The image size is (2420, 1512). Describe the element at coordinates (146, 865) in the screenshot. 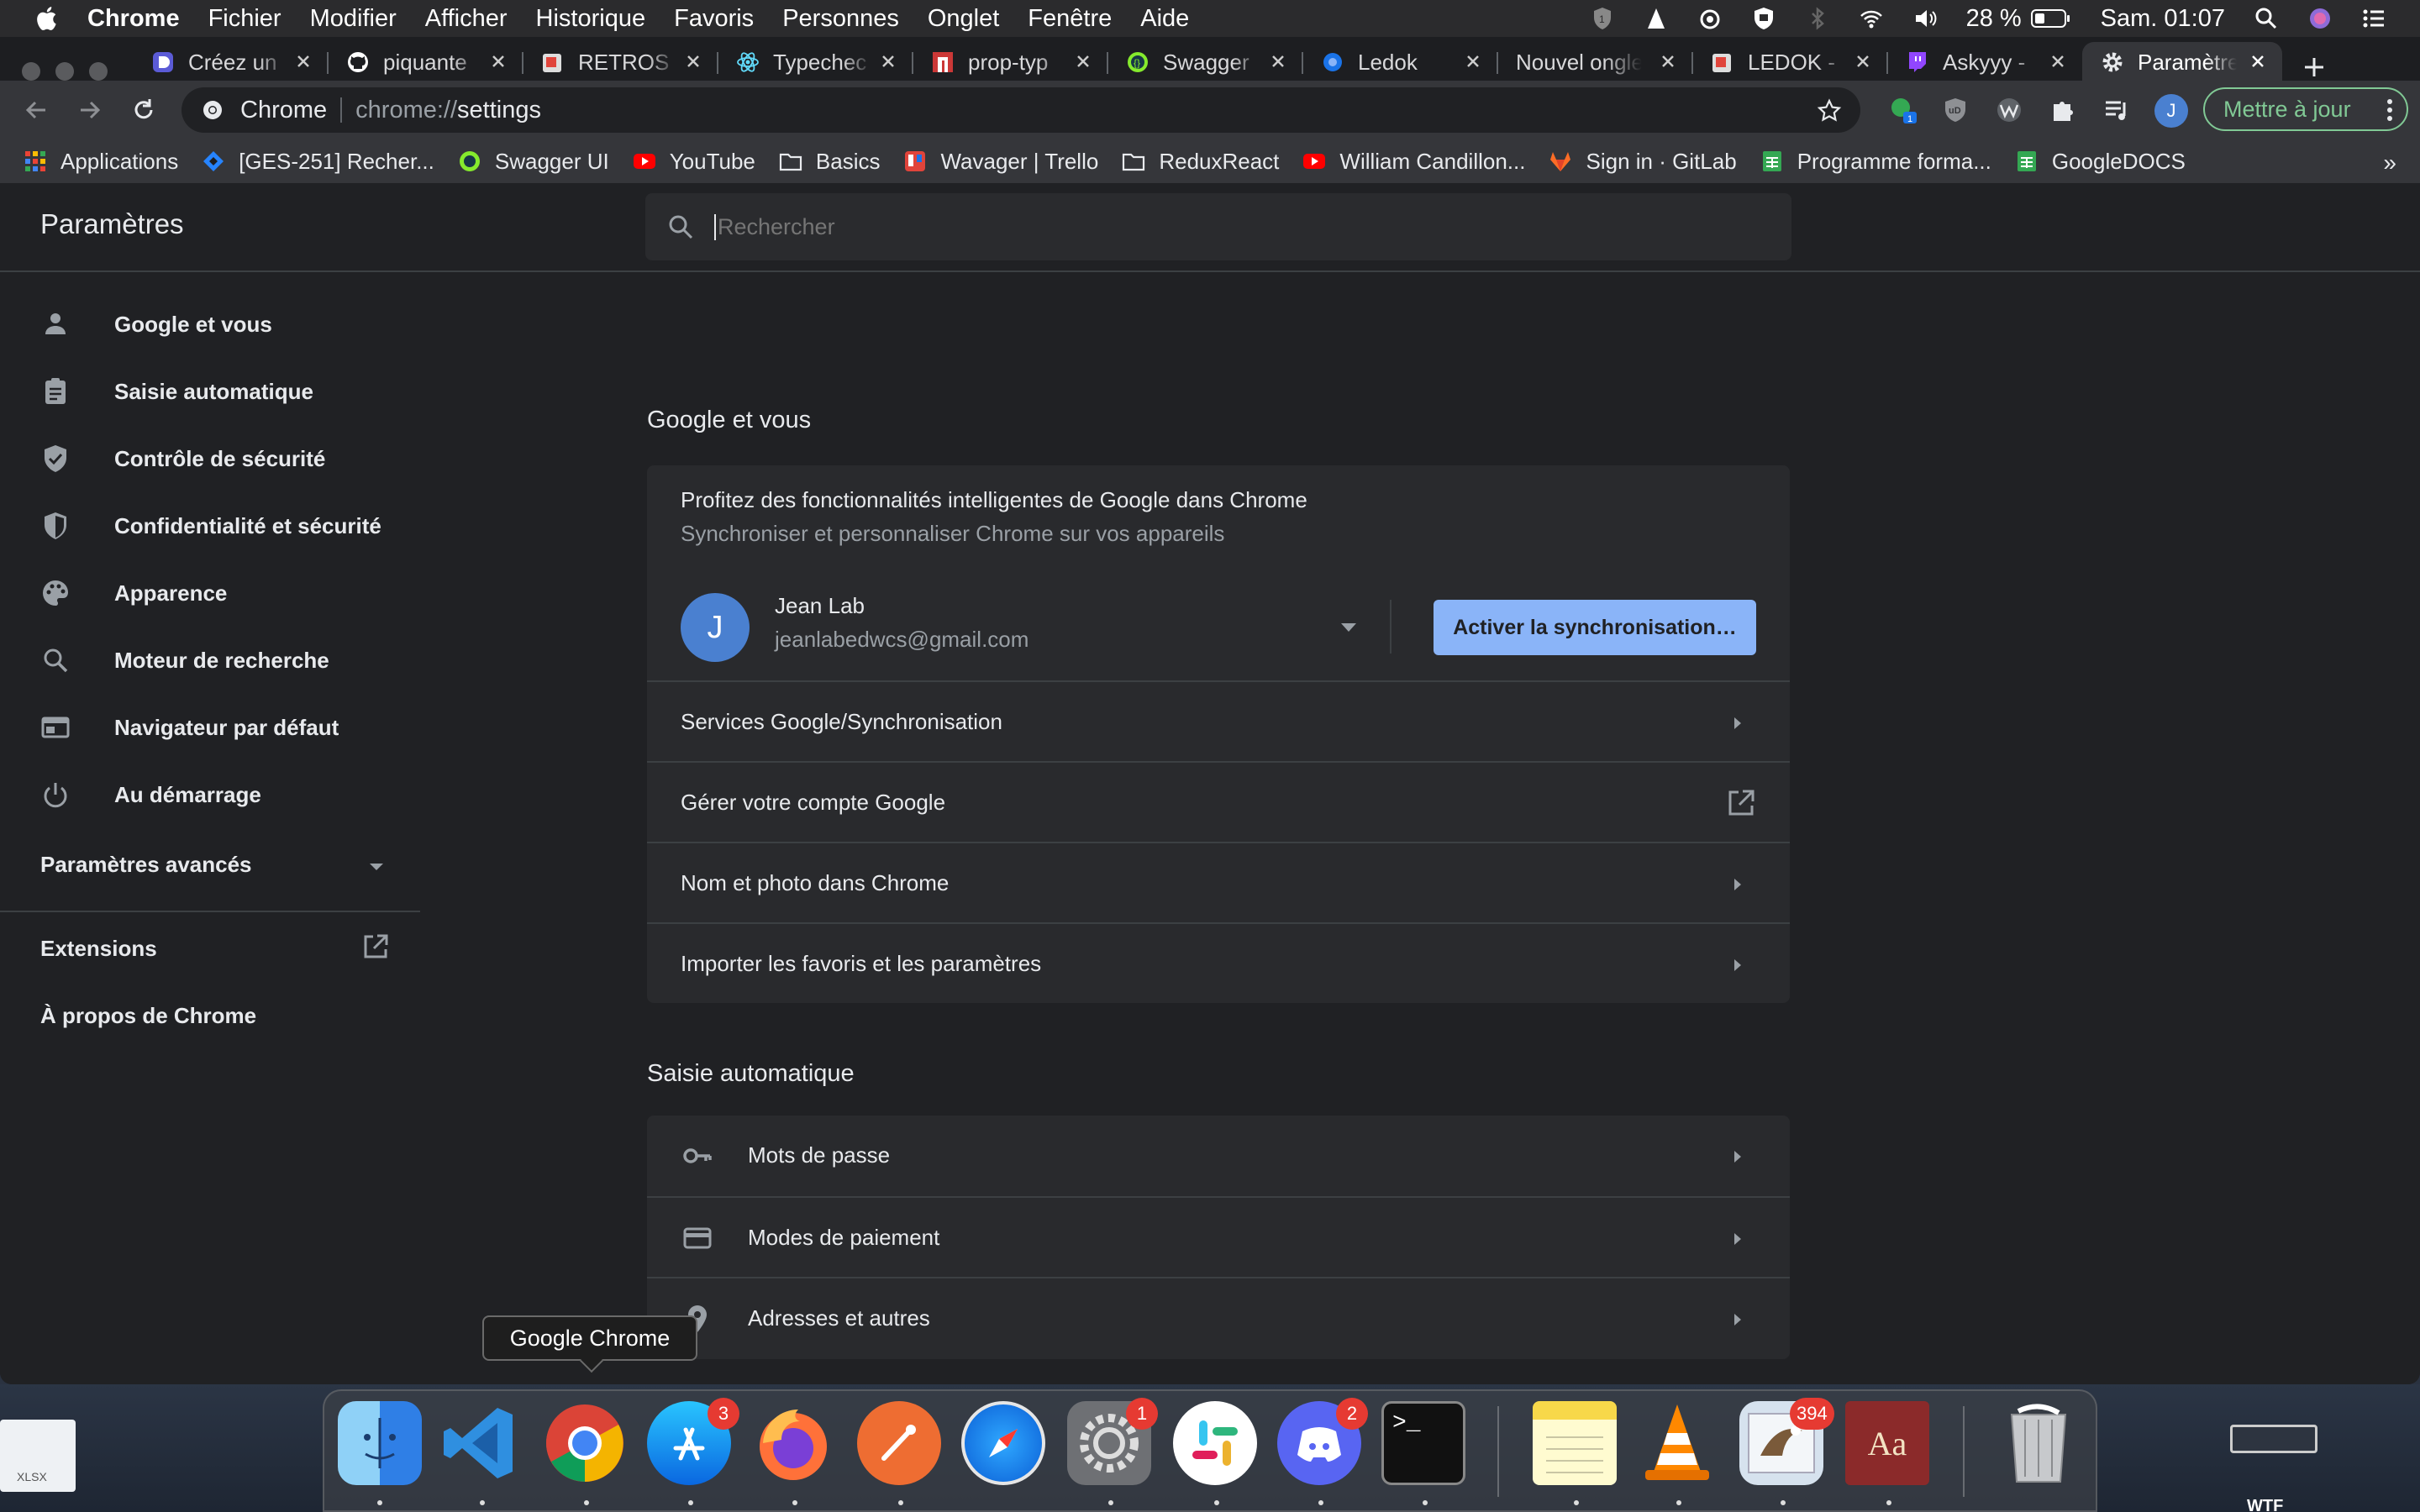

I see `advanced-settings-toggle: Paramètres avancés` at that location.